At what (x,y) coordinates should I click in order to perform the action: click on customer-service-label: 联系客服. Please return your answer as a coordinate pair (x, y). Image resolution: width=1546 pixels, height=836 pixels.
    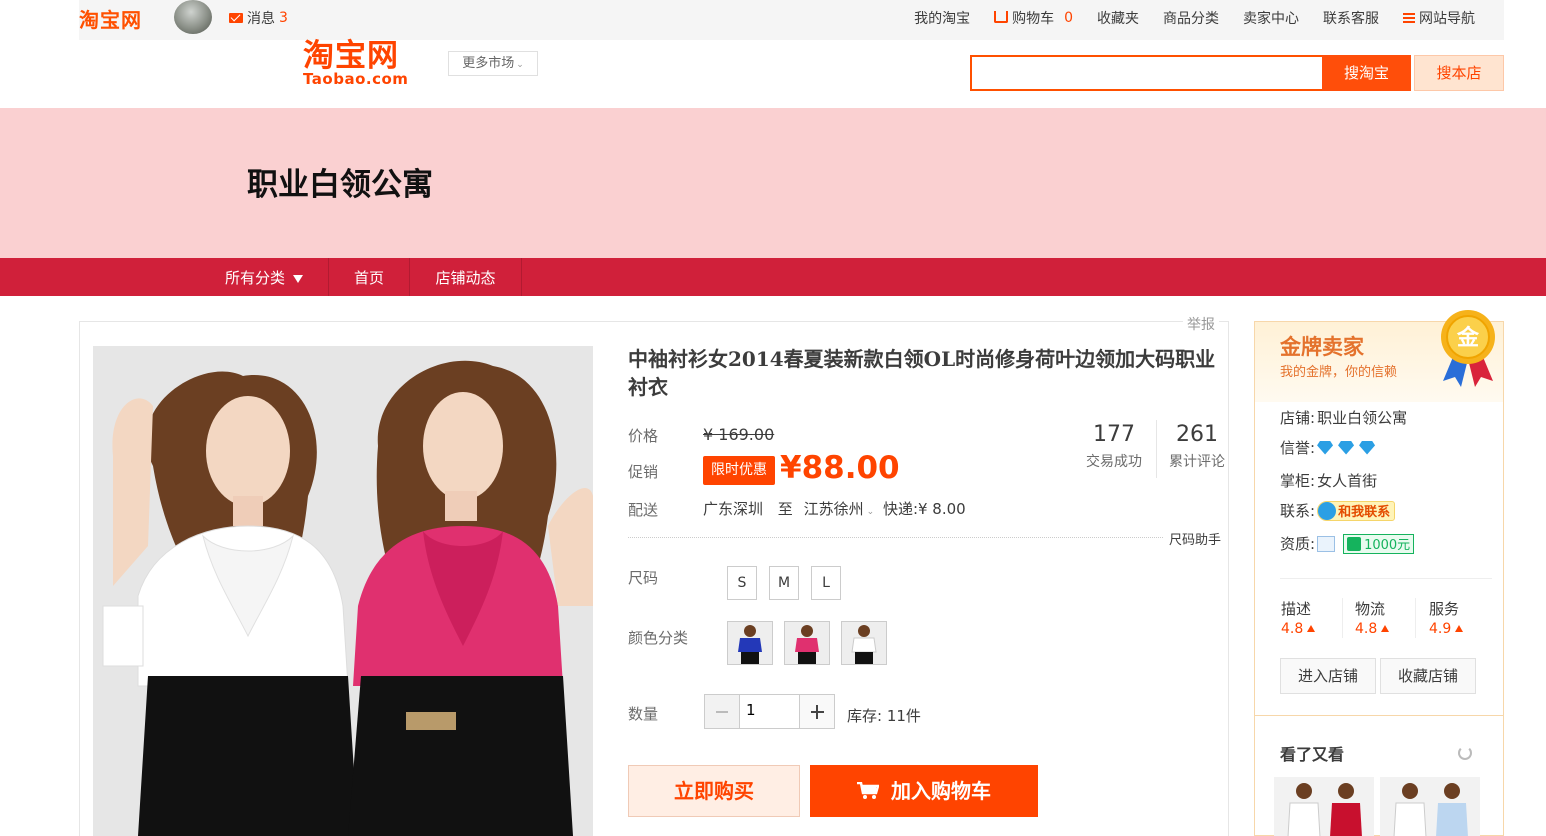
    Looking at the image, I should click on (1351, 19).